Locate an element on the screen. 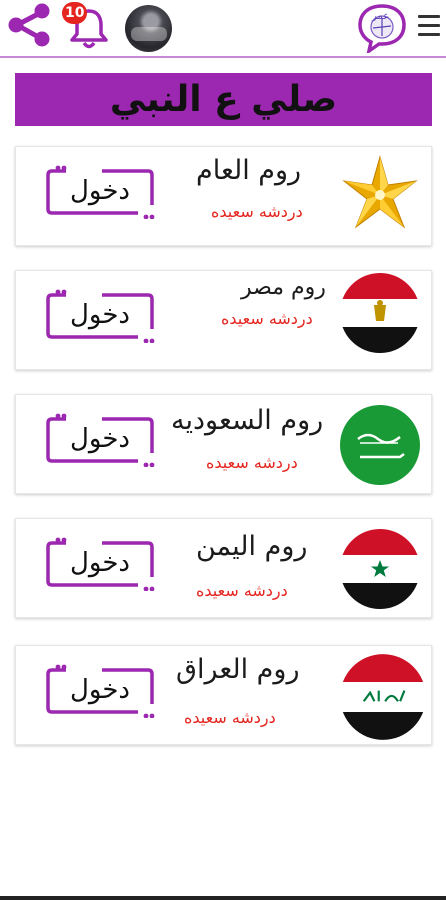 Image resolution: width=446 pixels, height=900 pixels. room-name: روم العراق is located at coordinates (238, 669).